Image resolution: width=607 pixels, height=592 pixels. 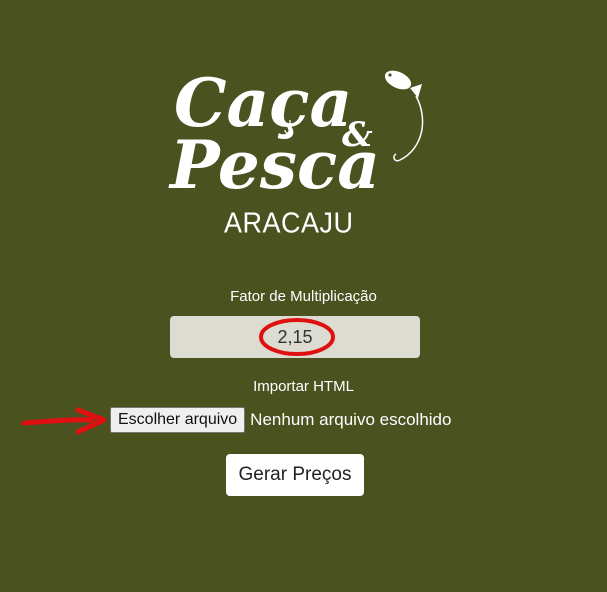 I want to click on factor-input, so click(x=295, y=337).